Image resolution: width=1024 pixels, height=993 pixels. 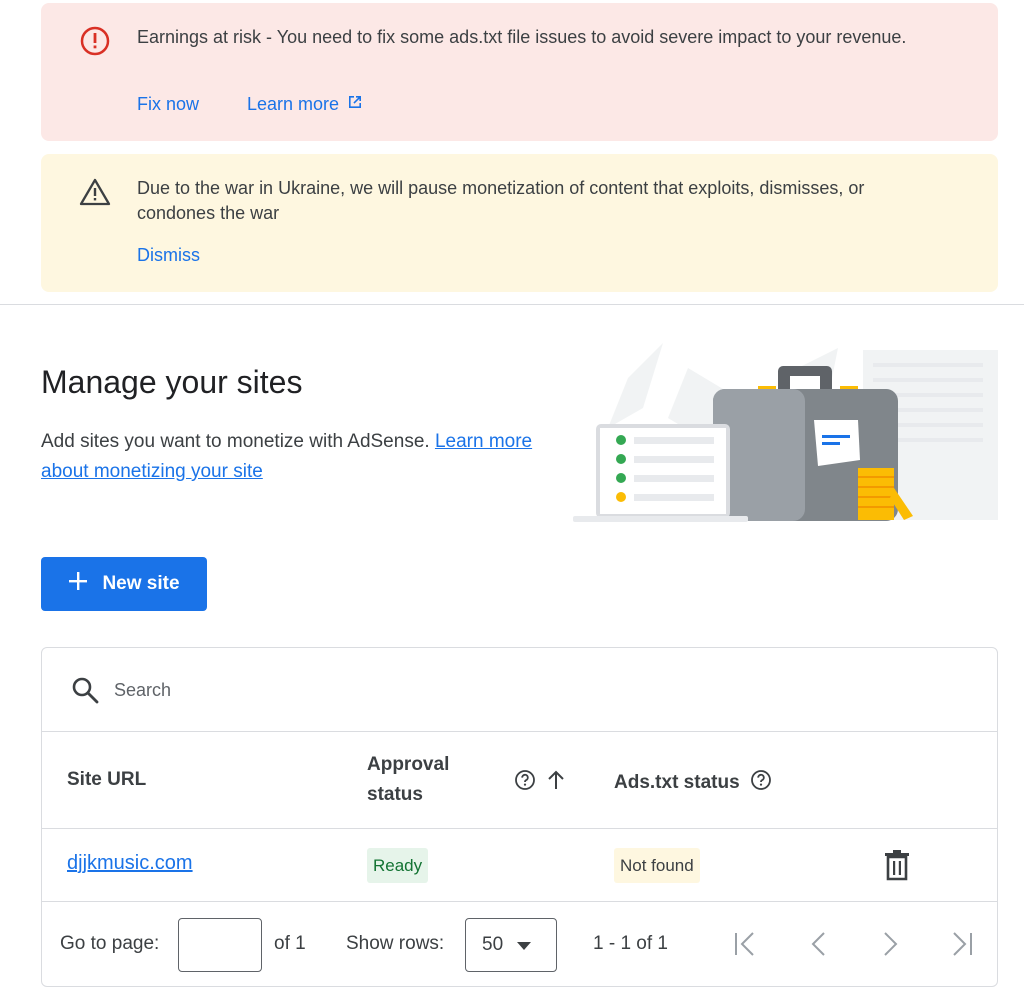 What do you see at coordinates (364, 690) in the screenshot?
I see `search-input` at bounding box center [364, 690].